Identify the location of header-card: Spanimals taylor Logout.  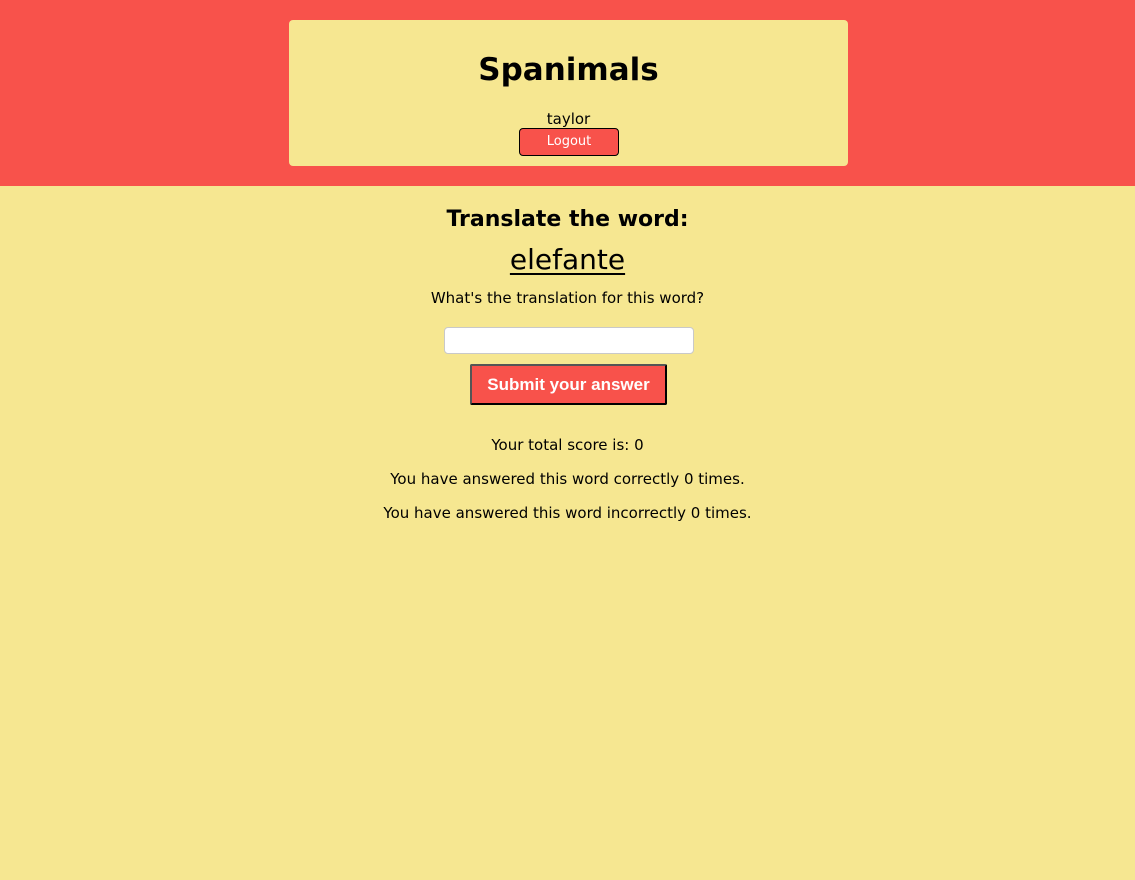
(568, 93).